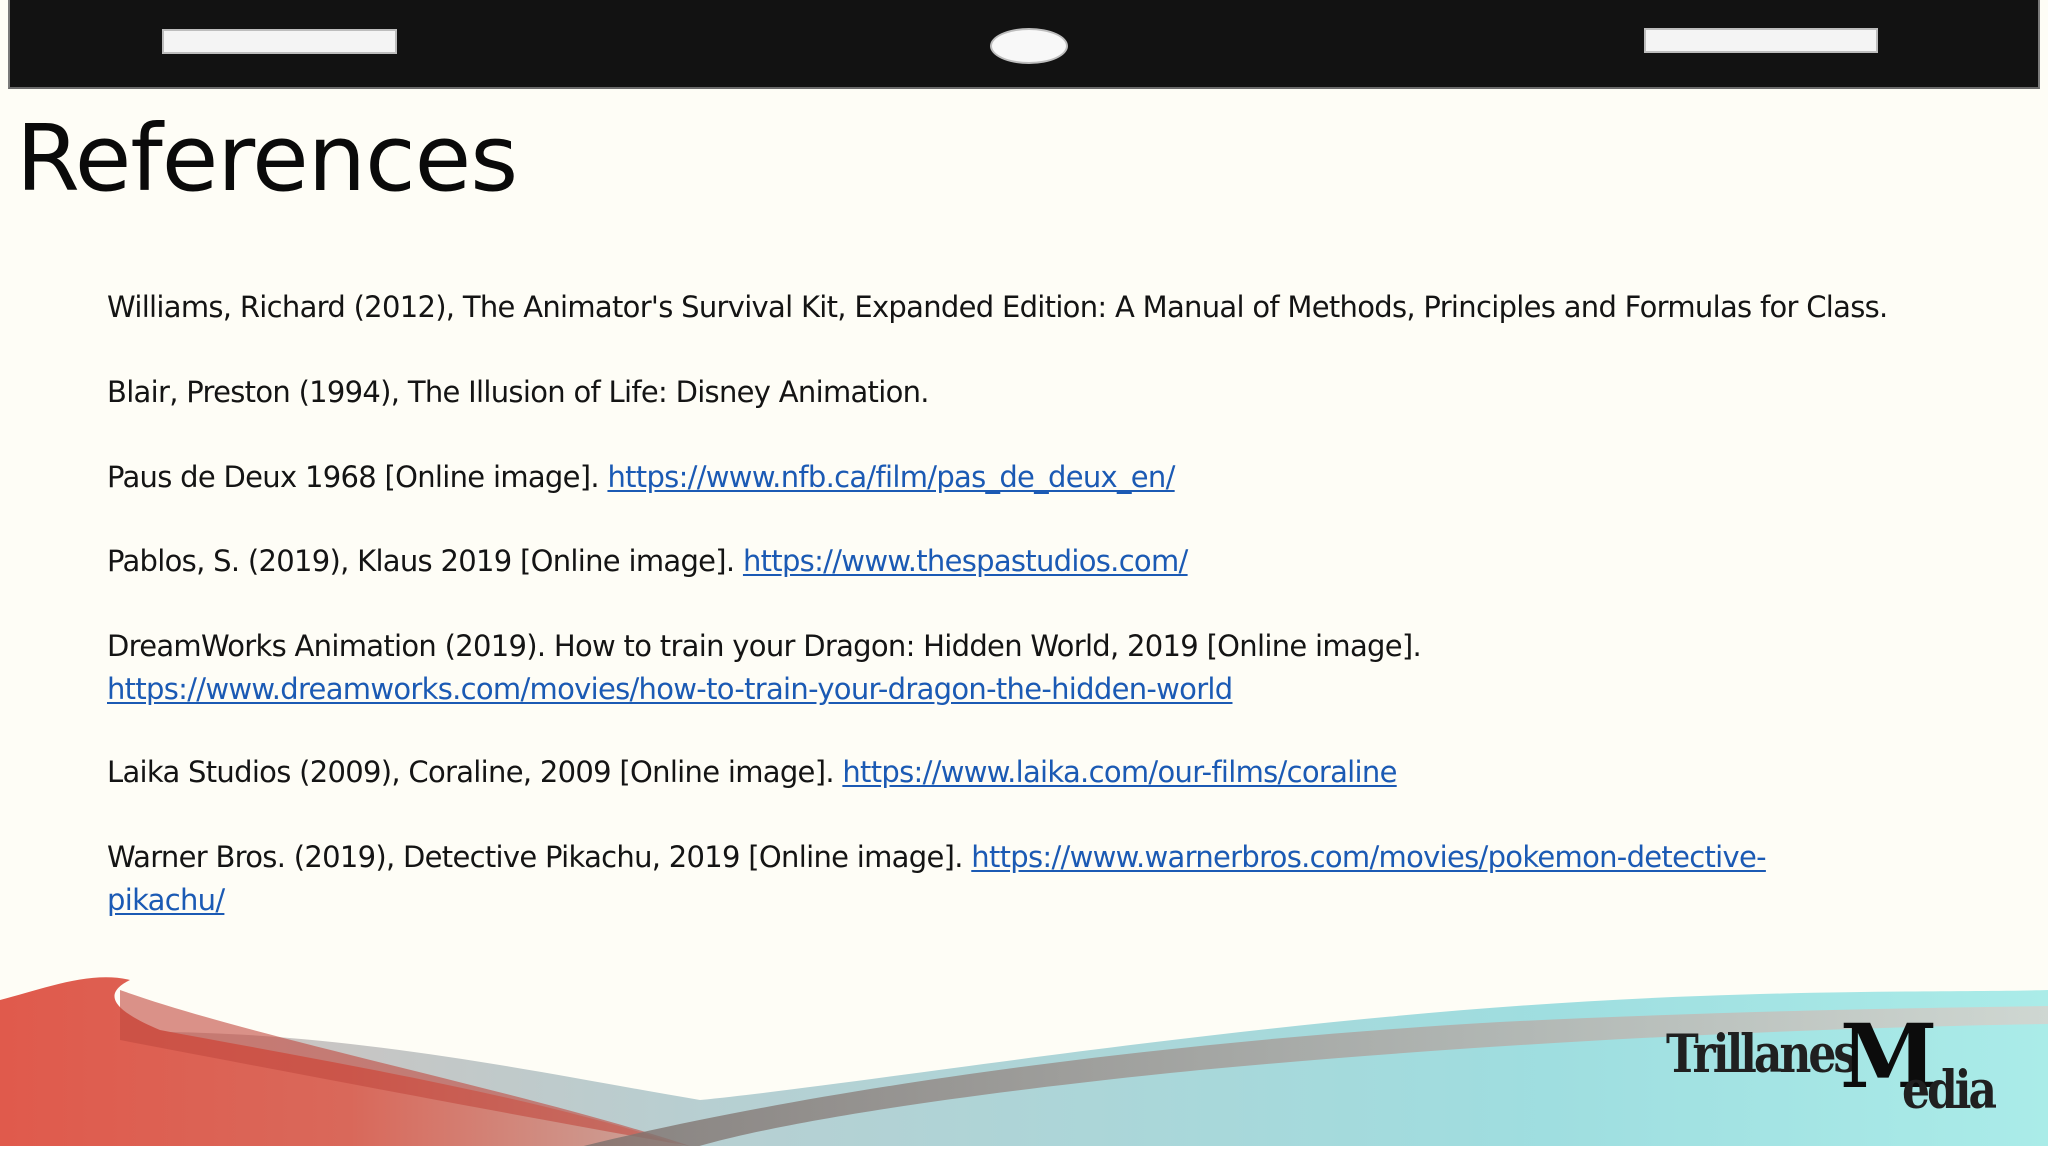 The width and height of the screenshot is (2048, 1152). Describe the element at coordinates (267, 158) in the screenshot. I see `slide-title: References` at that location.